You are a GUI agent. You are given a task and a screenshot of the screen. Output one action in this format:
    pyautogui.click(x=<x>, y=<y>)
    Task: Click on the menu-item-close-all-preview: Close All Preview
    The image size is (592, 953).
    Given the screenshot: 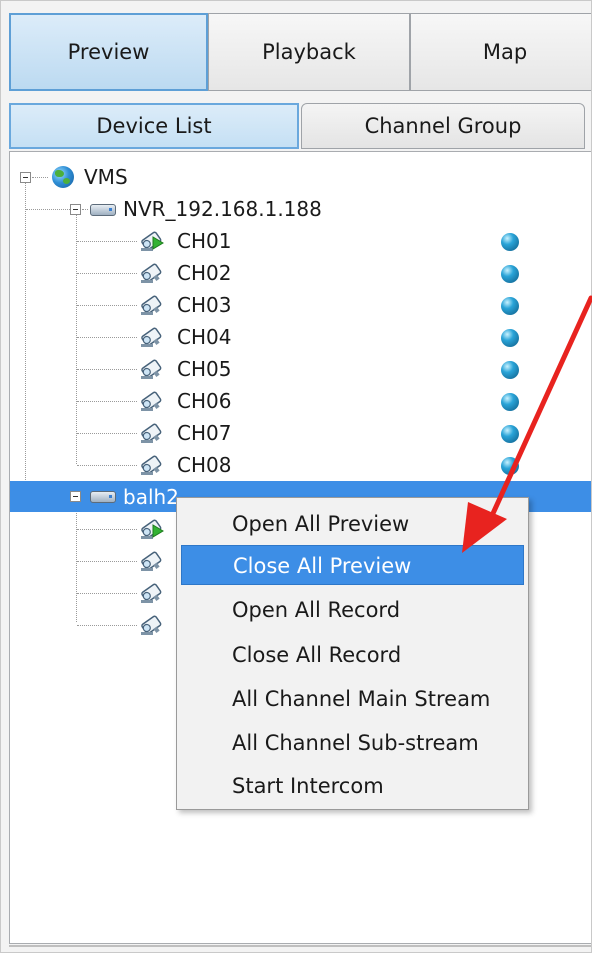 What is the action you would take?
    pyautogui.click(x=352, y=565)
    